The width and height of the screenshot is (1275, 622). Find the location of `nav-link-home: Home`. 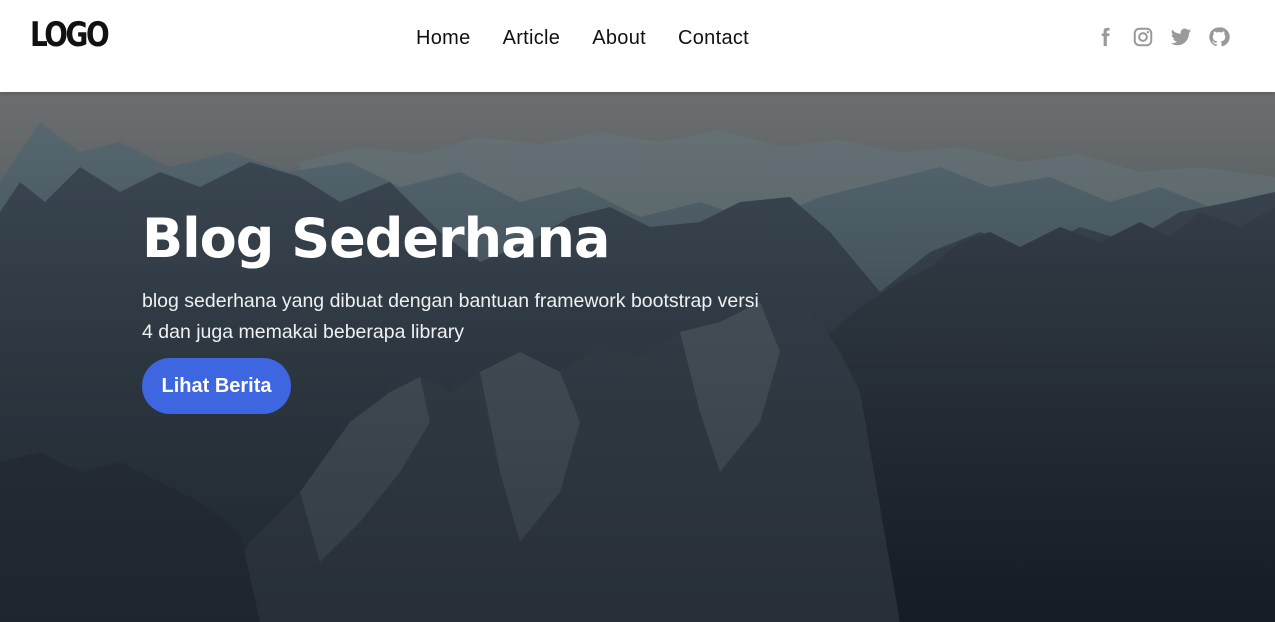

nav-link-home: Home is located at coordinates (443, 38).